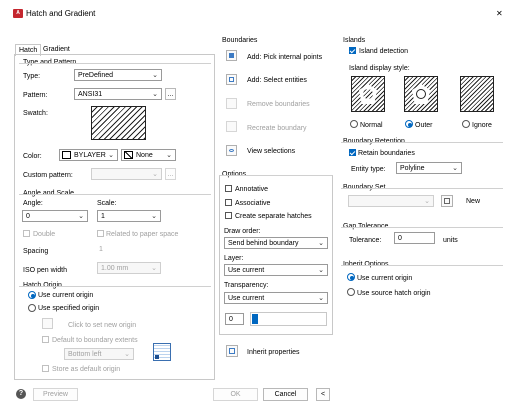 Image resolution: width=518 pixels, height=415 pixels. Describe the element at coordinates (142, 234) in the screenshot. I see `relative-paper-label: Related to paper space` at that location.